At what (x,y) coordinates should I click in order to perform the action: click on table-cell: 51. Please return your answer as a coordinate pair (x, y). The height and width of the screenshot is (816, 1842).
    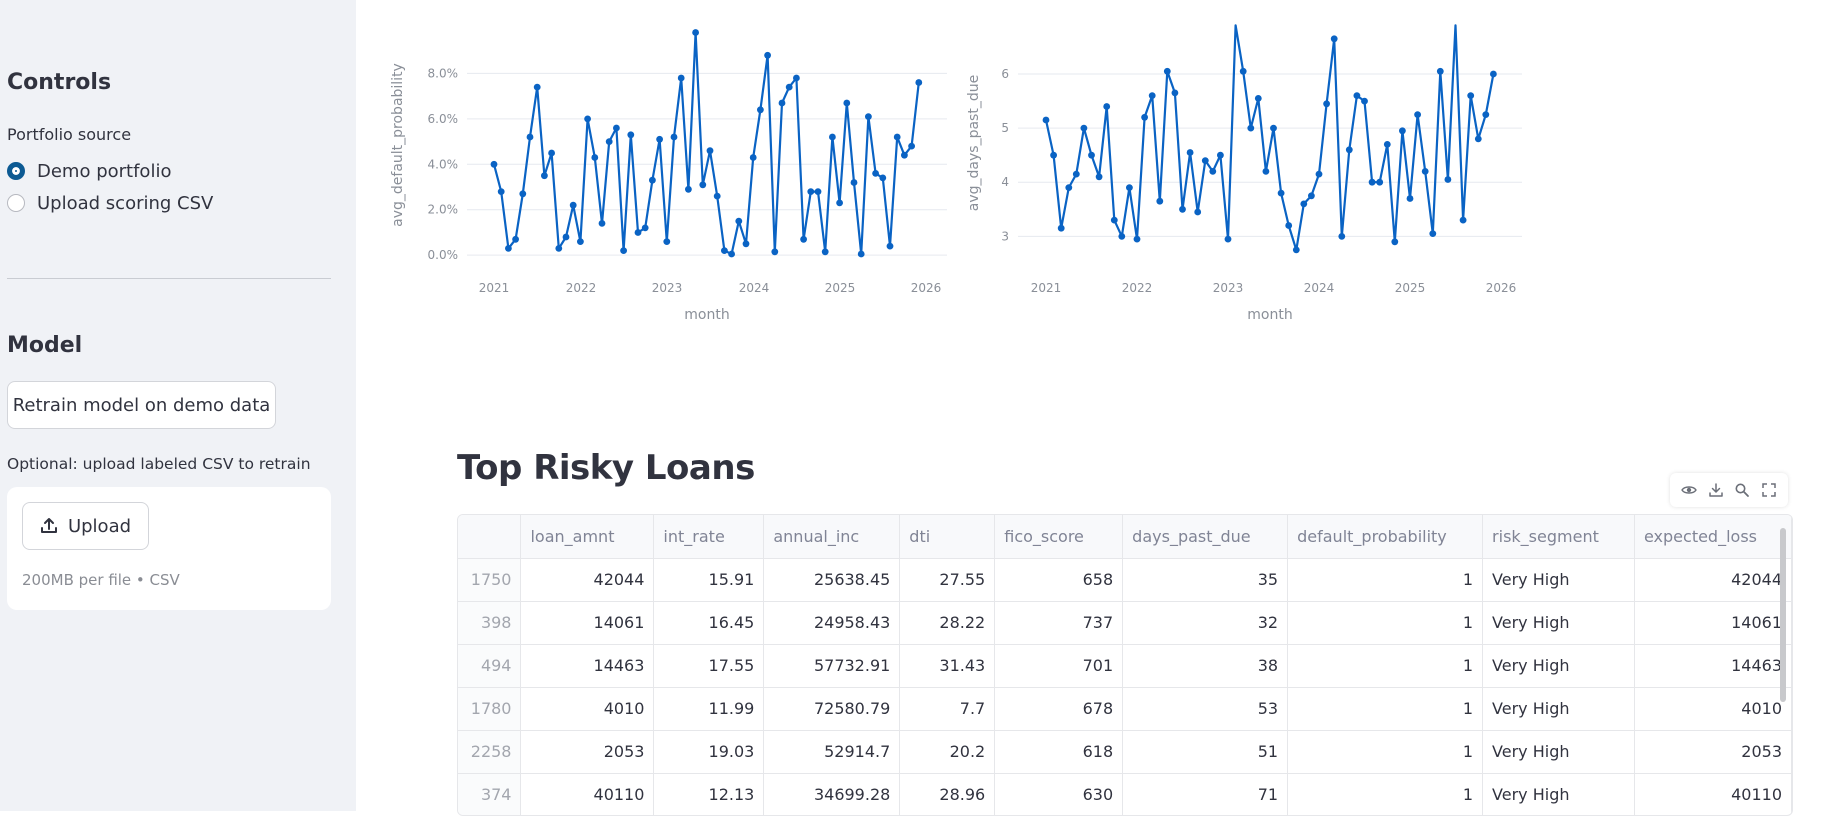
    Looking at the image, I should click on (1205, 752).